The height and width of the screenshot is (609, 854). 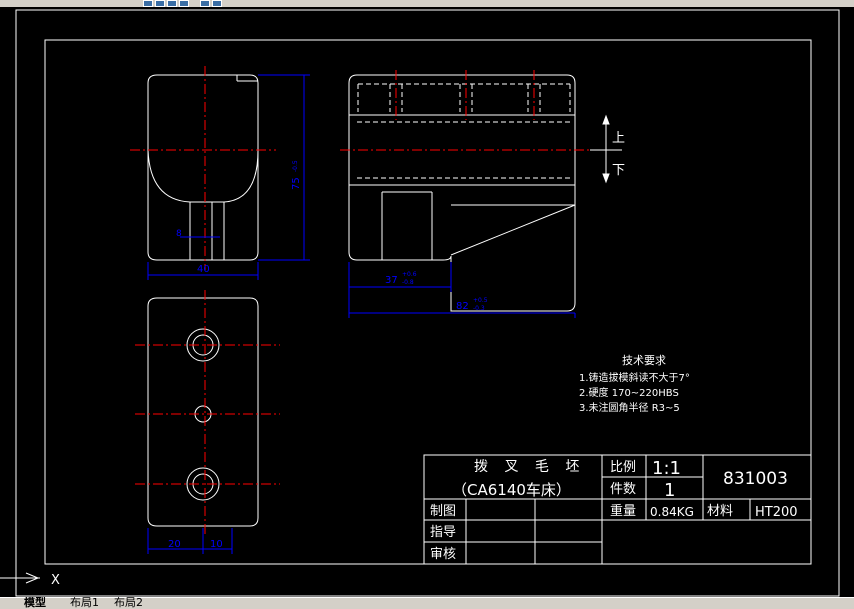 I want to click on weight-label: 重量, so click(x=623, y=511).